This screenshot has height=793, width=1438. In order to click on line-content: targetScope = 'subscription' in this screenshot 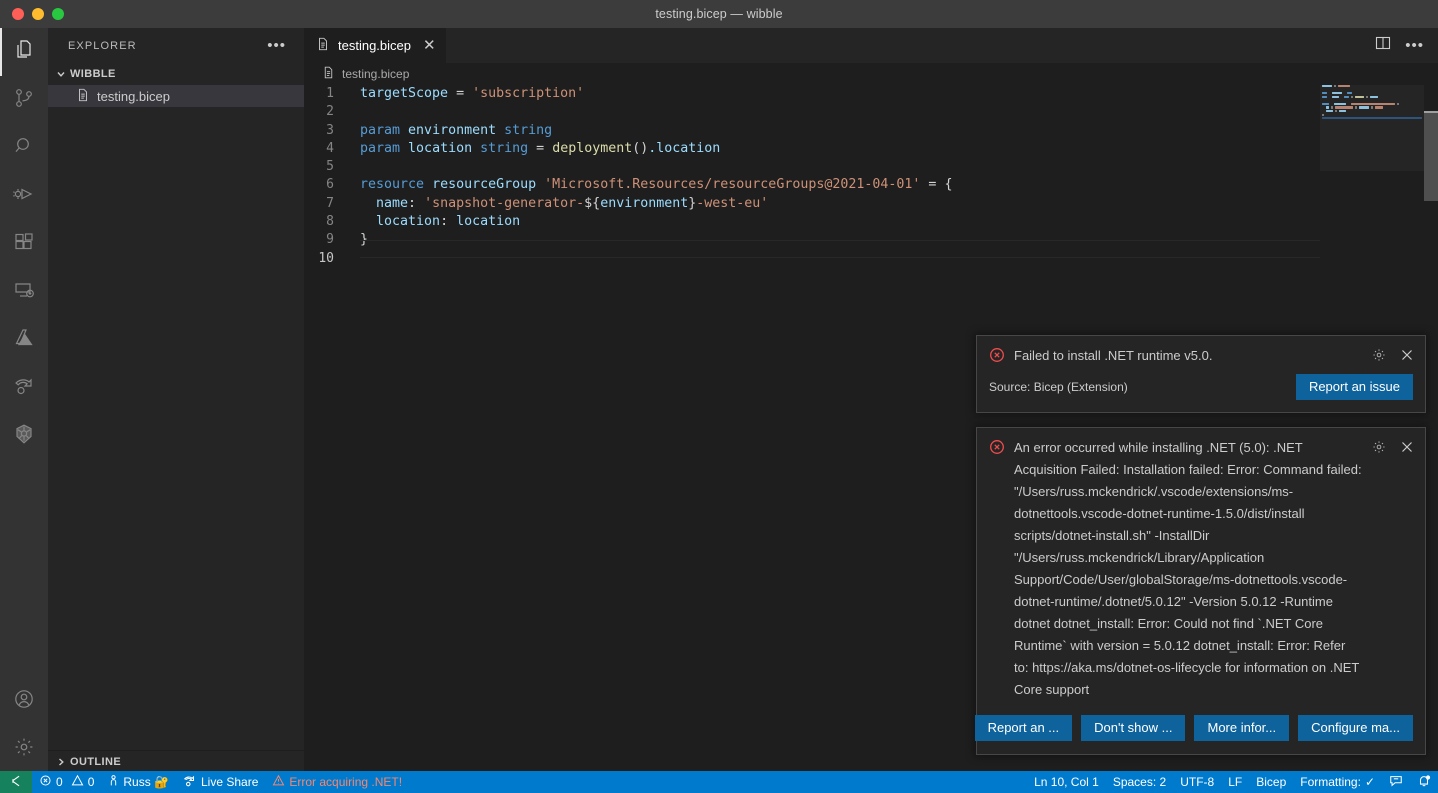, I will do `click(472, 94)`.